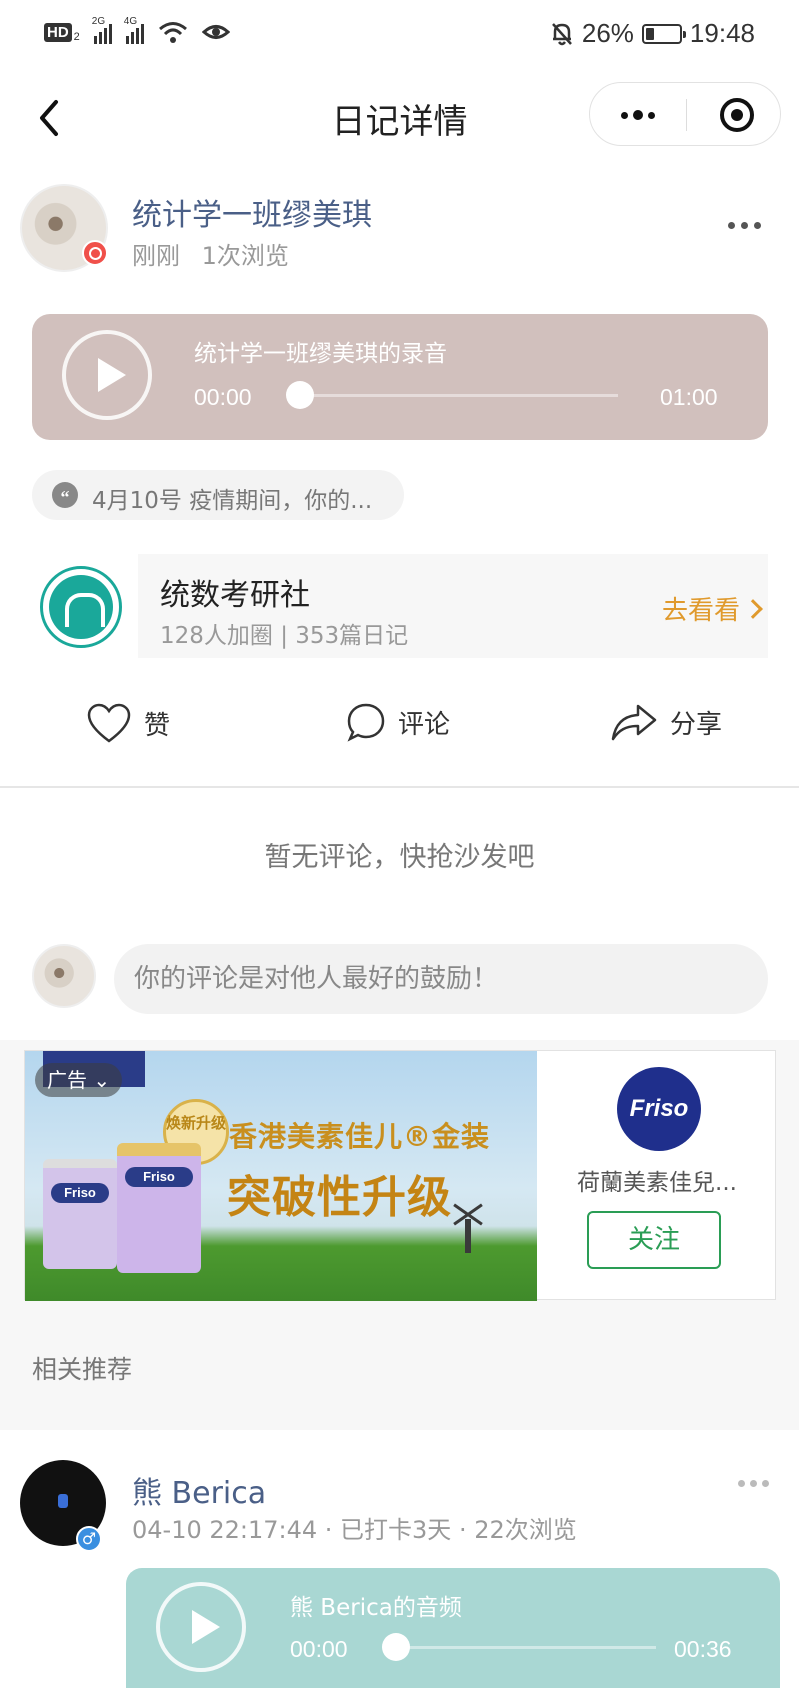 Image resolution: width=799 pixels, height=1688 pixels. I want to click on battery-icon, so click(663, 33).